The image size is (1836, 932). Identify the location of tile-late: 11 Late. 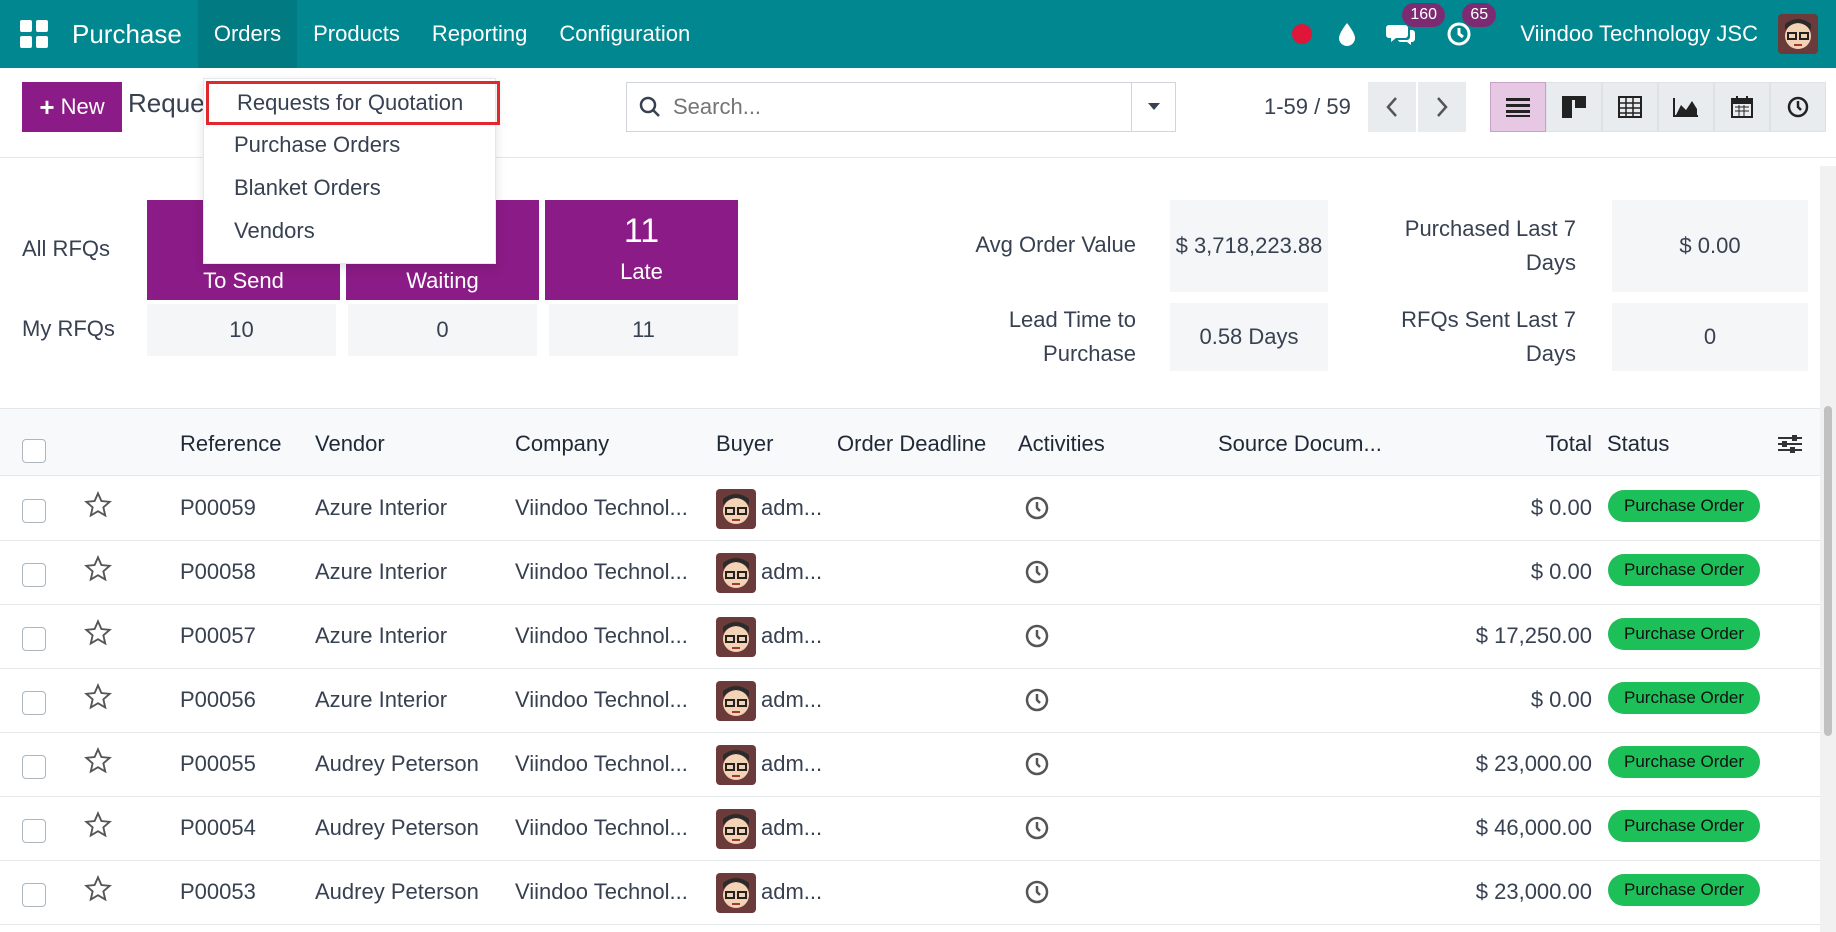
(641, 250).